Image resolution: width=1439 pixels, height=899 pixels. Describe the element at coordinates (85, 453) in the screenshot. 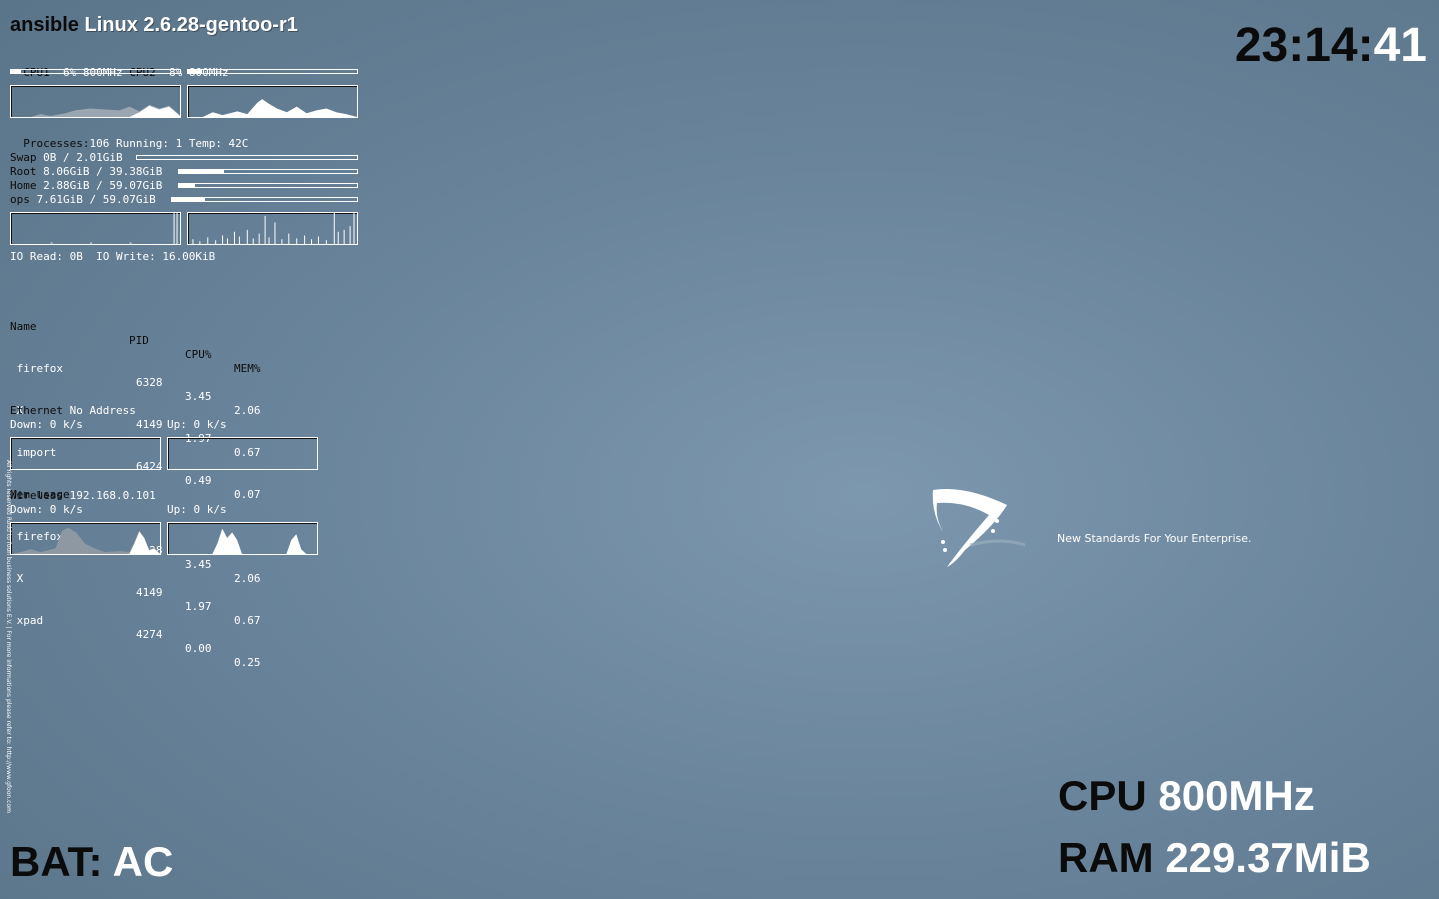

I see `ethernet-down-graph` at that location.